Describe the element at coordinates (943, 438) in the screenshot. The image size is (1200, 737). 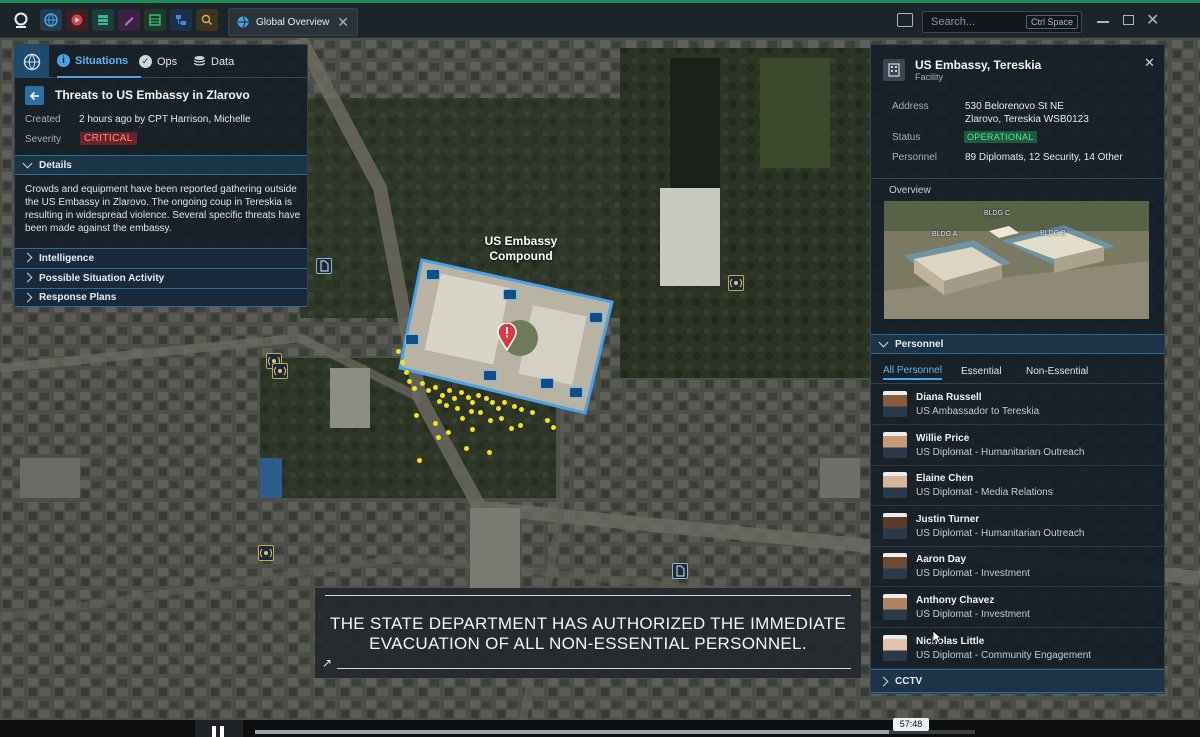
I see `personnel-name: Willie Price` at that location.